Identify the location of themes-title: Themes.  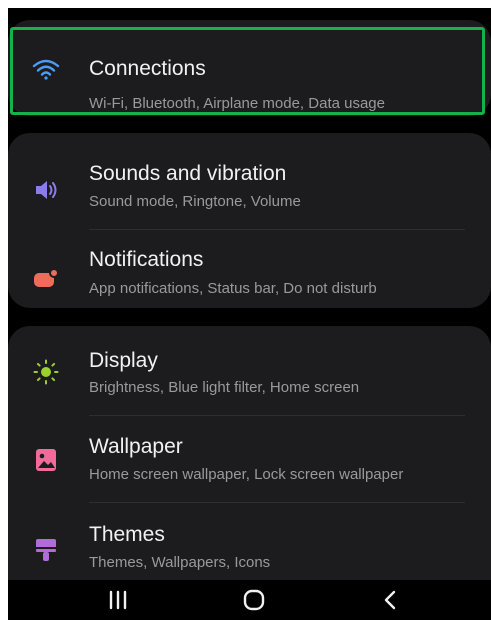
(127, 534).